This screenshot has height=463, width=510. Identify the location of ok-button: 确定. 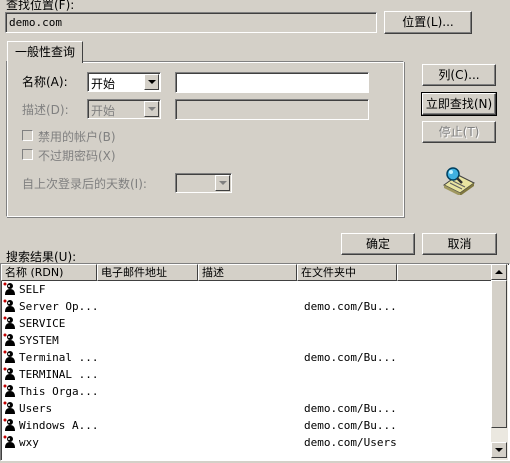
(378, 244).